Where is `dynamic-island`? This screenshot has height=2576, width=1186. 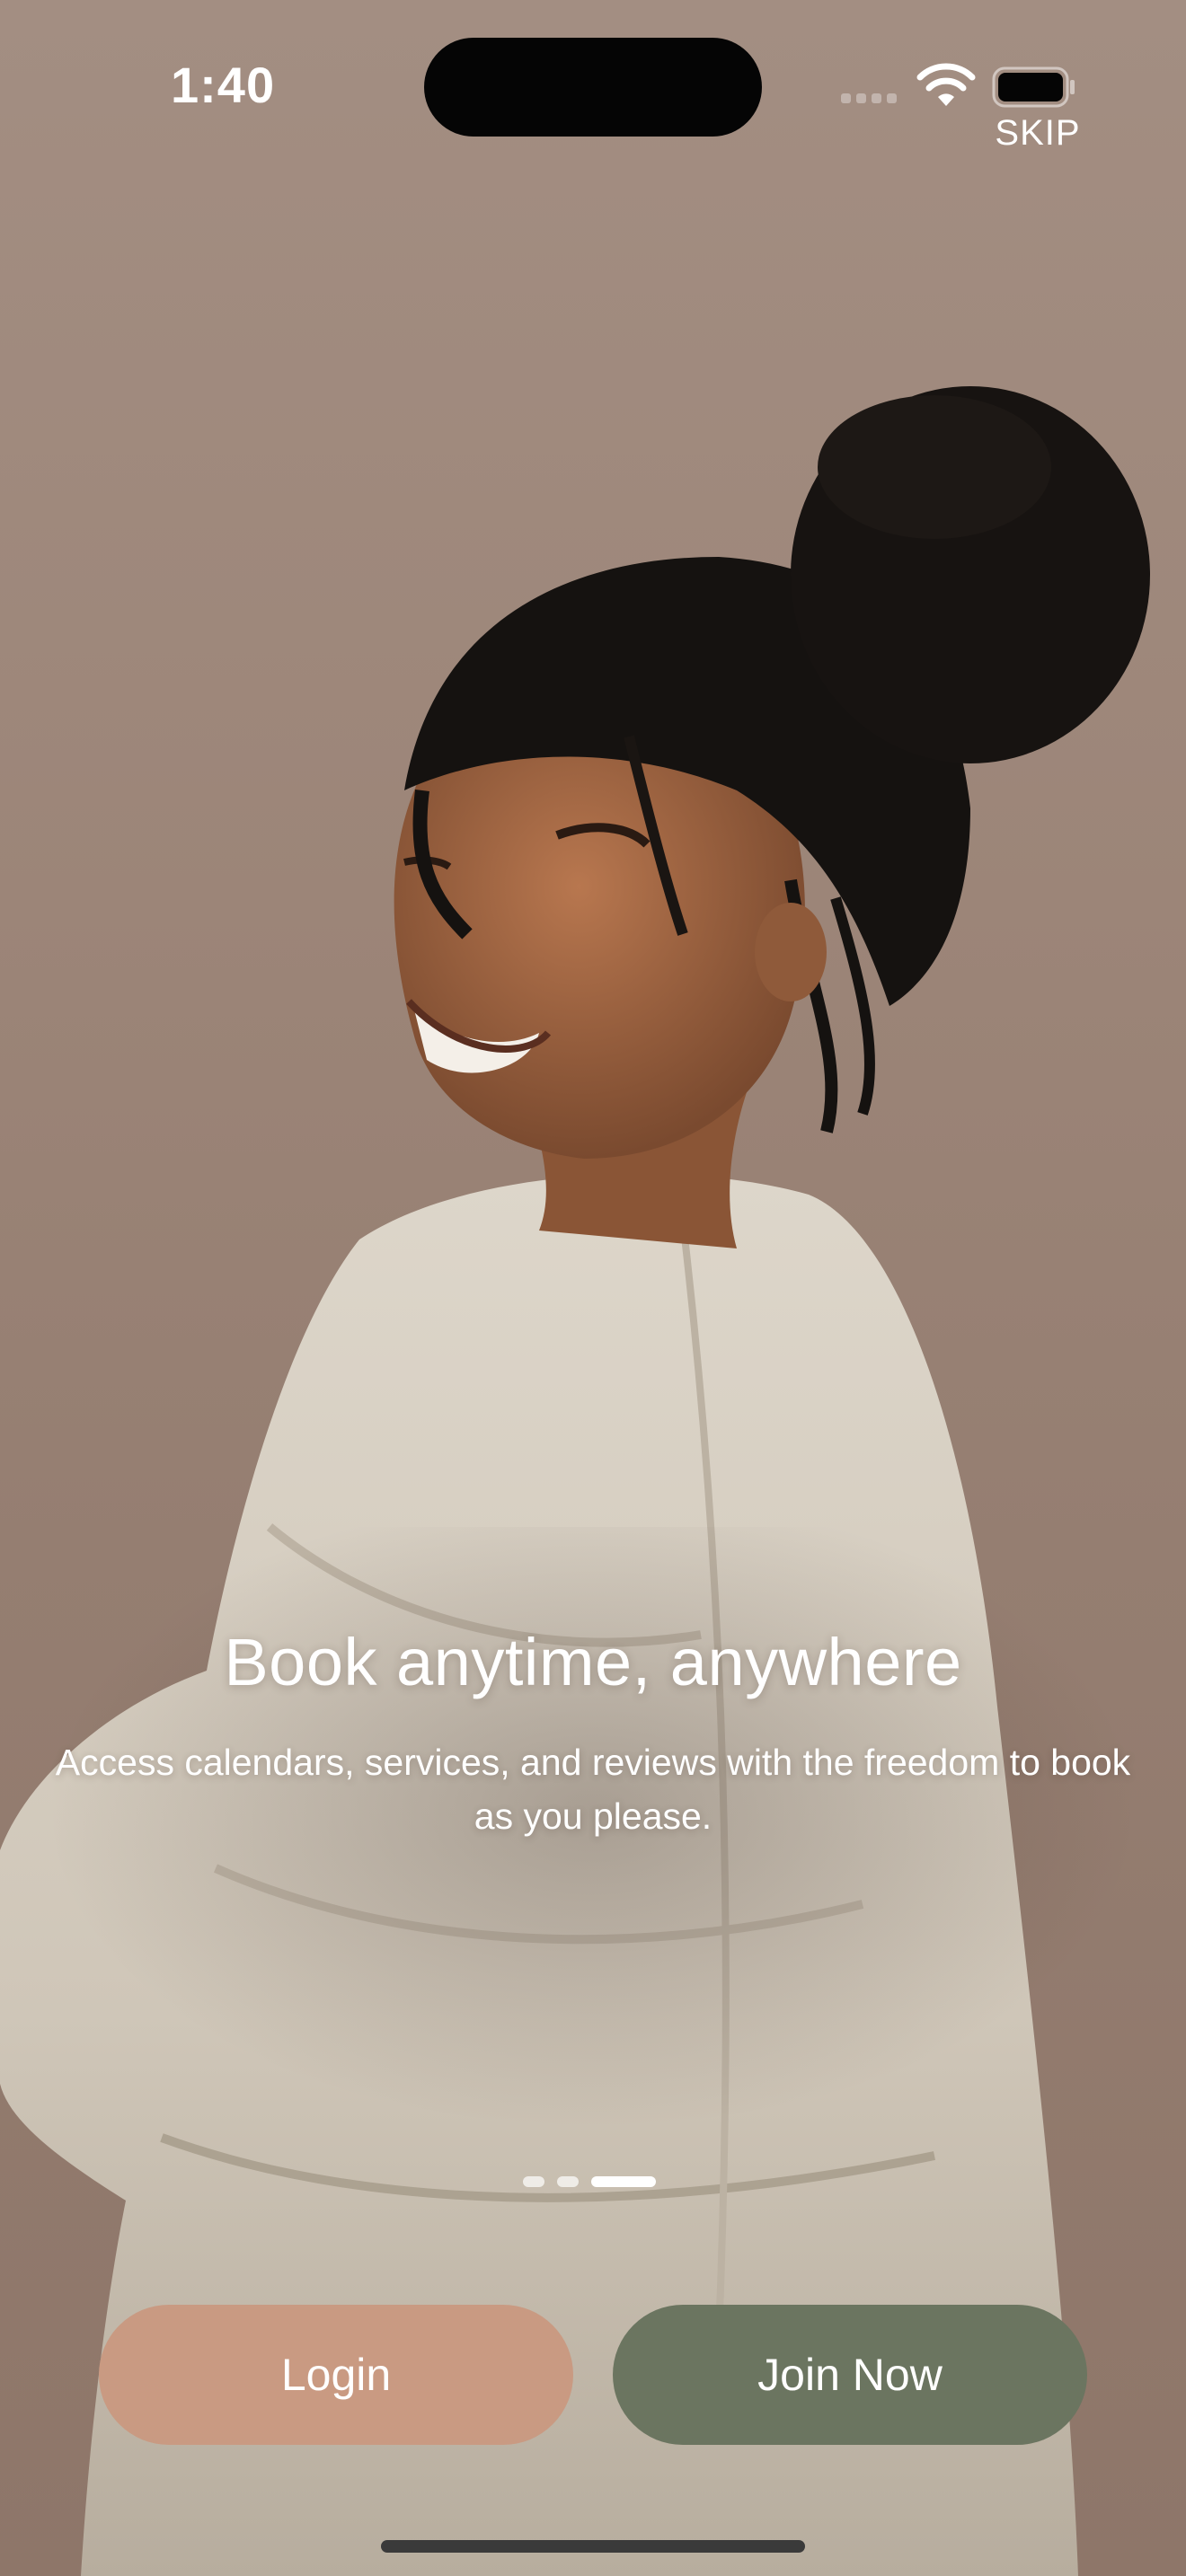
dynamic-island is located at coordinates (593, 87).